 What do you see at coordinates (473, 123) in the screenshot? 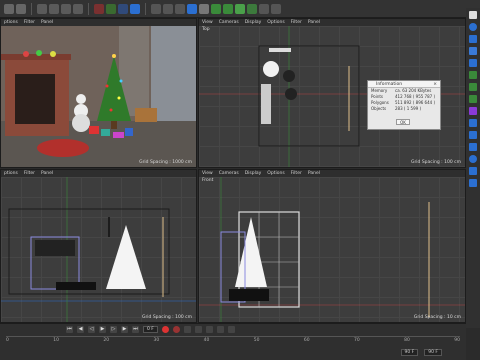
I see `polygon-icon` at bounding box center [473, 123].